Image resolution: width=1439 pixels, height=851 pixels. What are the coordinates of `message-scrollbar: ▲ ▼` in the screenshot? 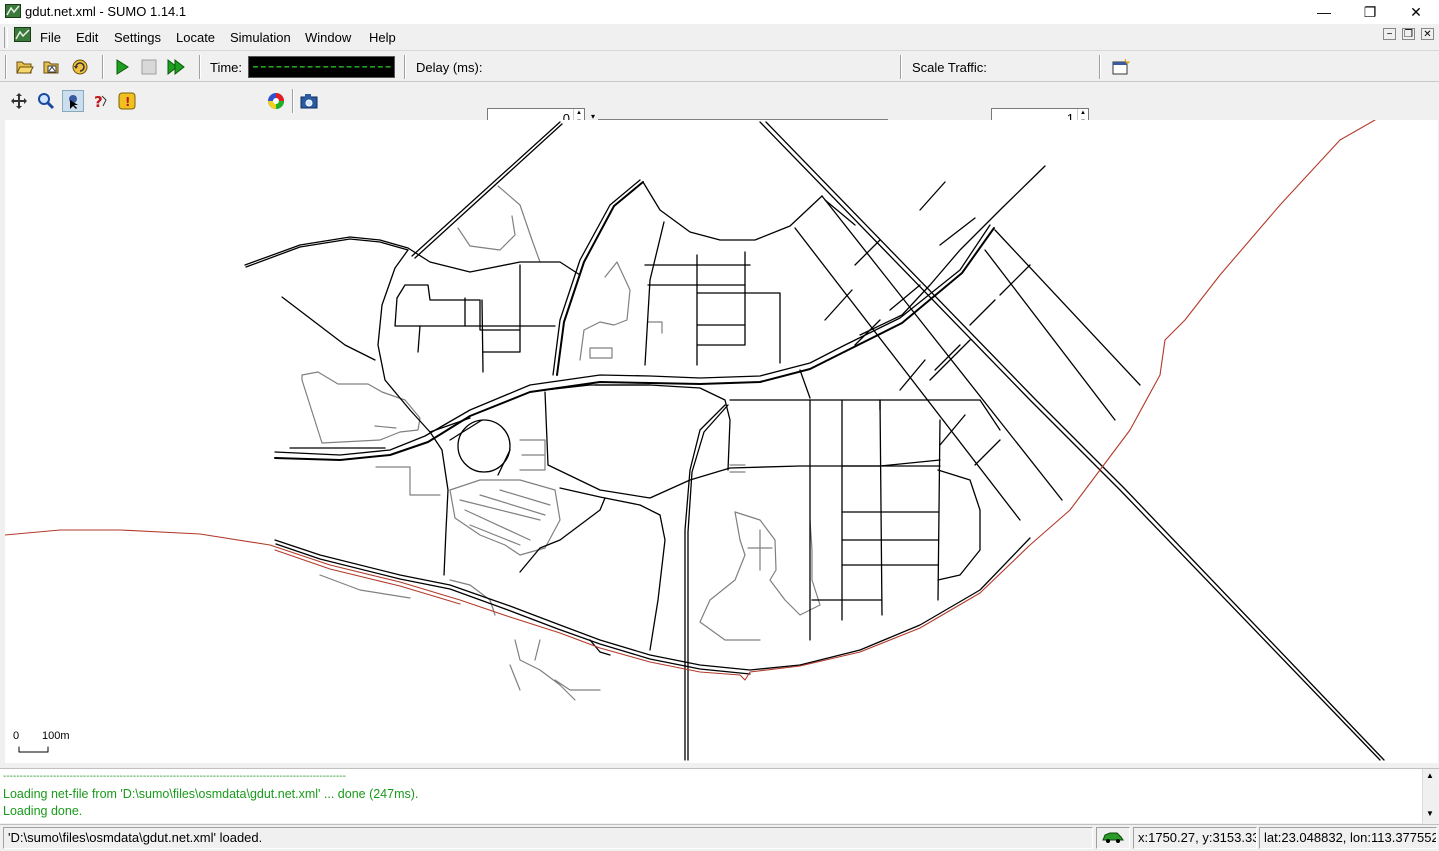 It's located at (1430, 796).